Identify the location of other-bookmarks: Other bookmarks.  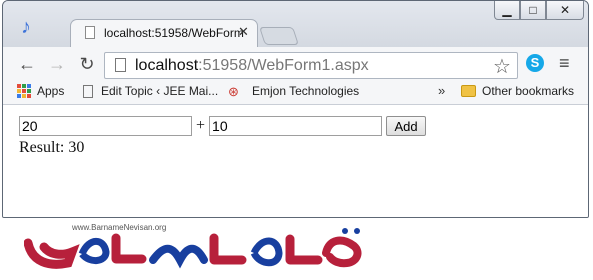
(517, 91).